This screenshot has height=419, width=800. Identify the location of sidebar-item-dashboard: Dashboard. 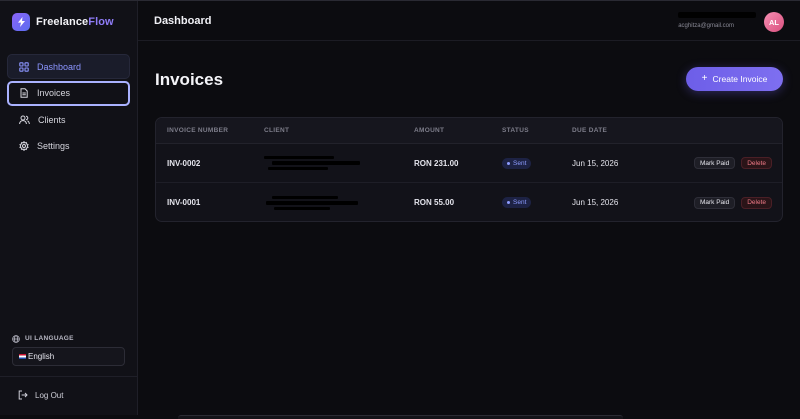
(68, 66).